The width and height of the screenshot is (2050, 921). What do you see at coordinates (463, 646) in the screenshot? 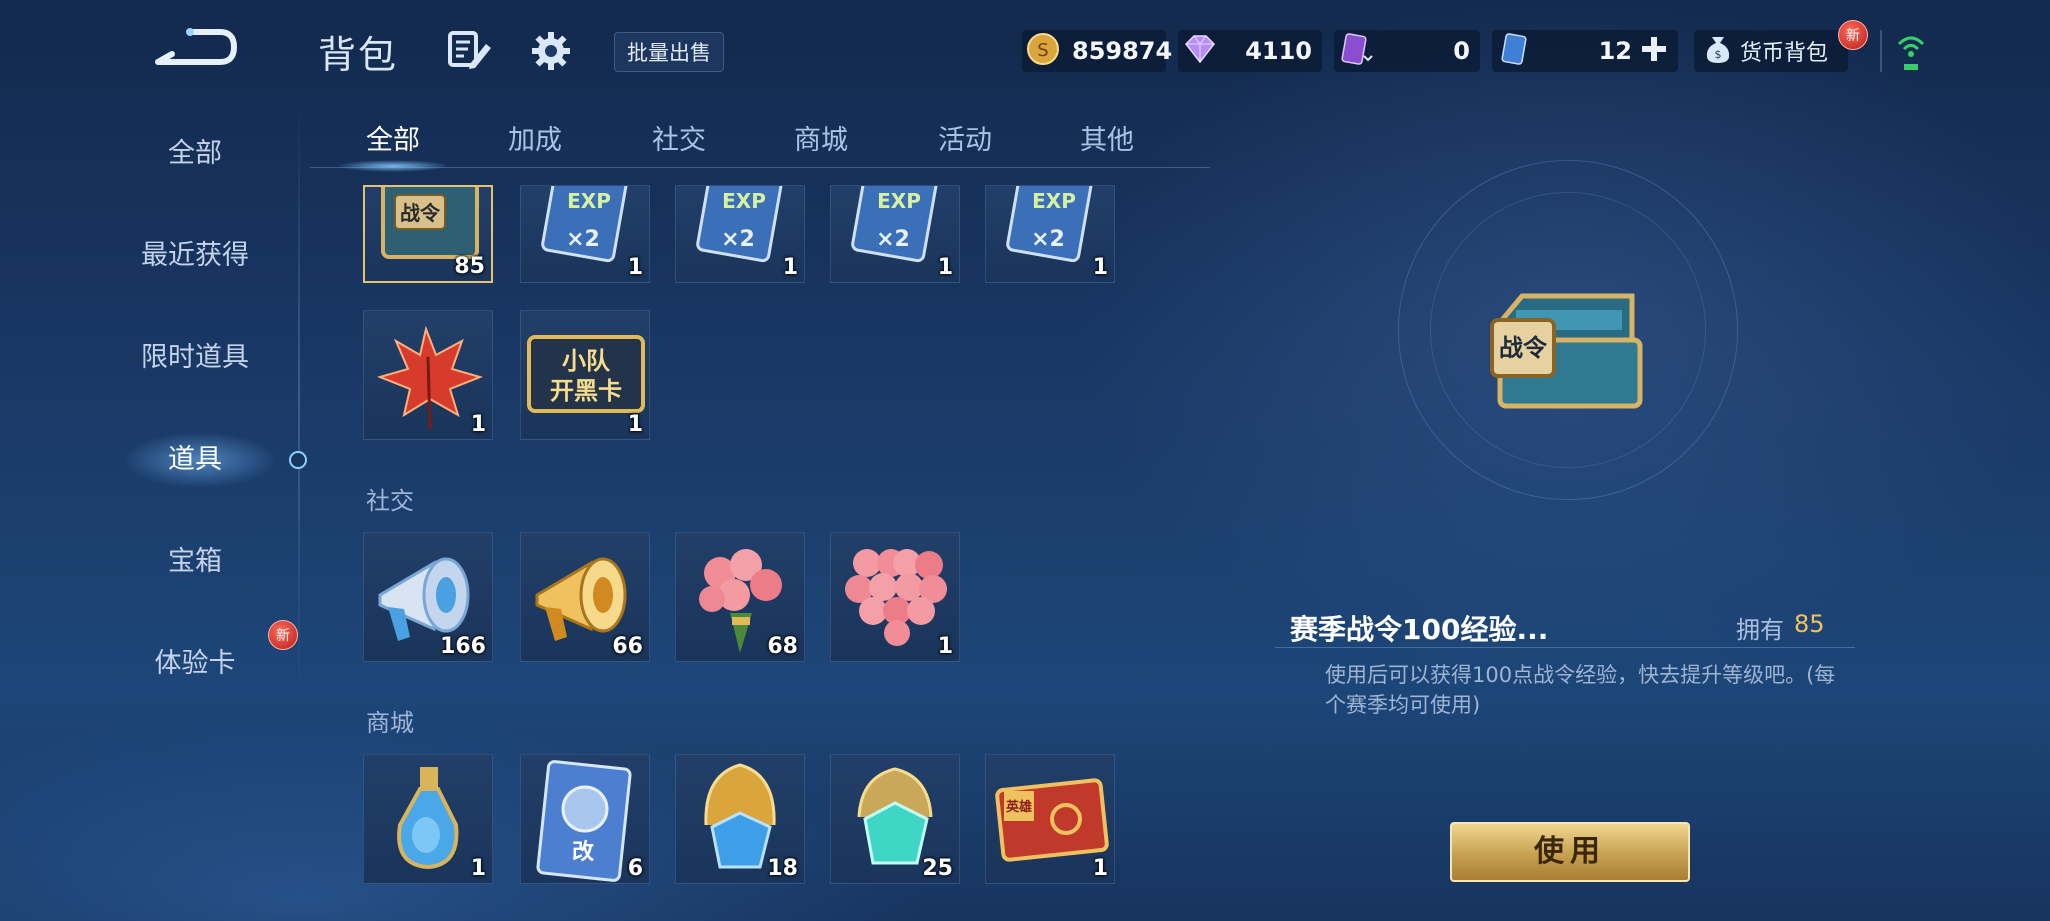
I see `item-count: 166` at bounding box center [463, 646].